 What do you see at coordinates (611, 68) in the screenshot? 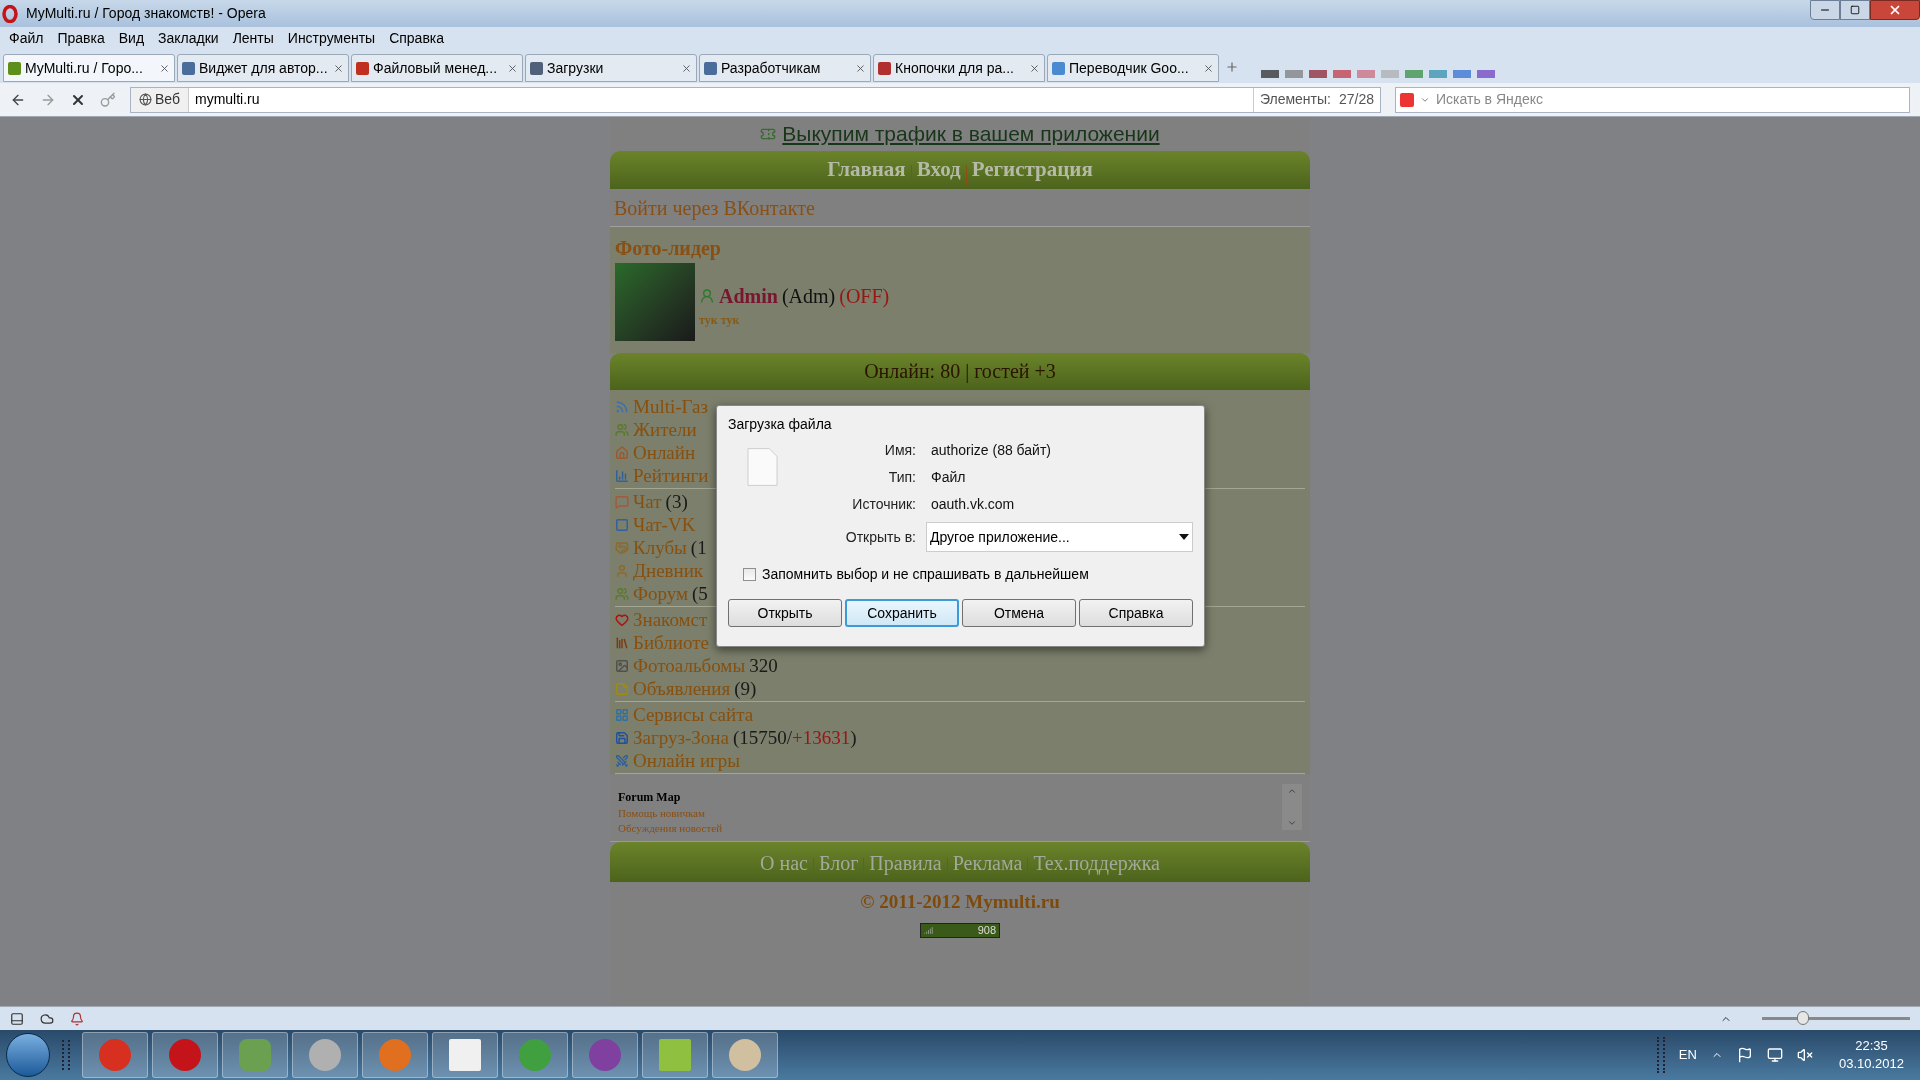
I see `browser-tab: Загрузки` at bounding box center [611, 68].